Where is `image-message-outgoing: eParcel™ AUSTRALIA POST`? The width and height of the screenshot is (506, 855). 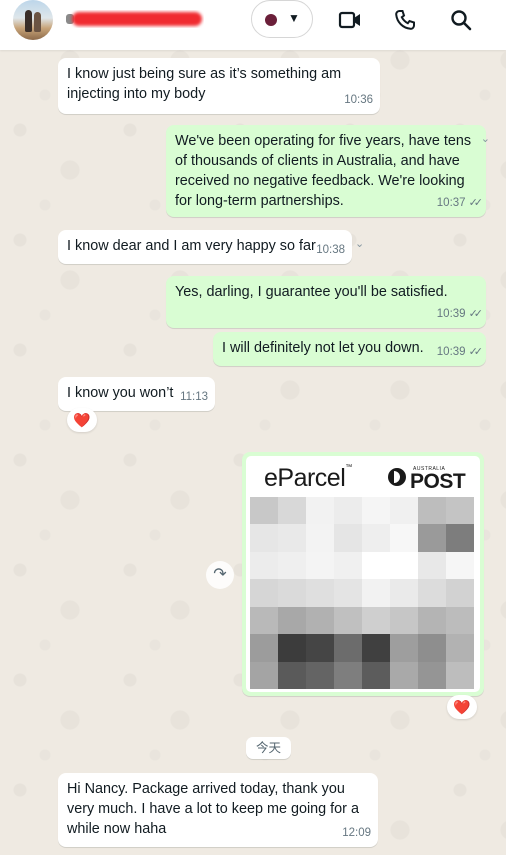
image-message-outgoing: eParcel™ AUSTRALIA POST is located at coordinates (363, 574).